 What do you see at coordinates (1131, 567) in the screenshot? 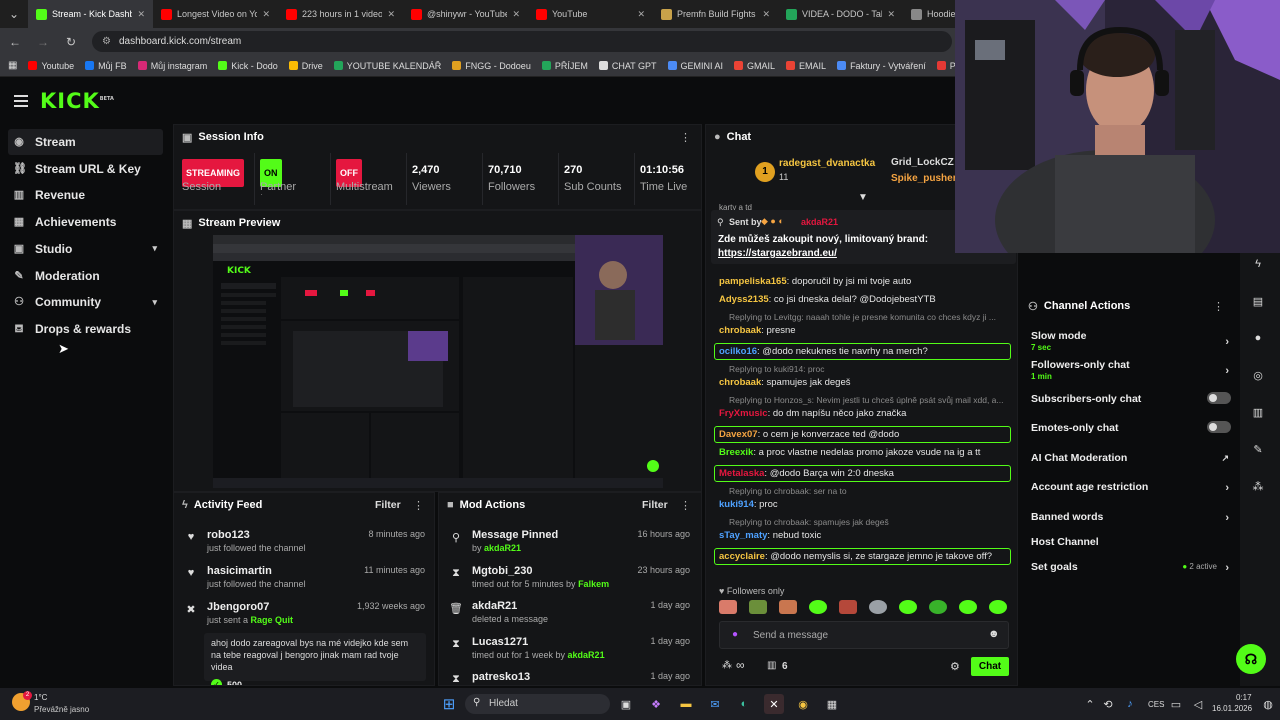
I see `channel-action-set-goals: Set goals › ● 2 active` at bounding box center [1131, 567].